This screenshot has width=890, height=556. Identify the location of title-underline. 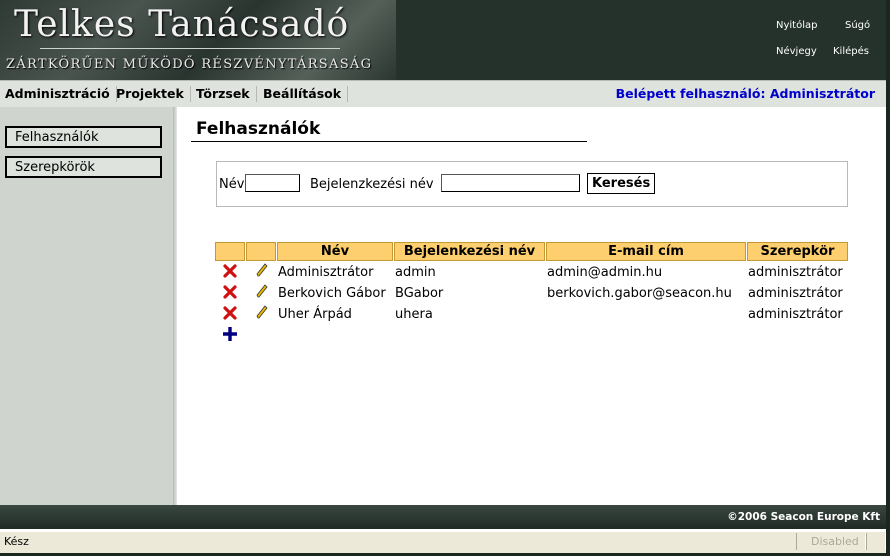
(389, 141).